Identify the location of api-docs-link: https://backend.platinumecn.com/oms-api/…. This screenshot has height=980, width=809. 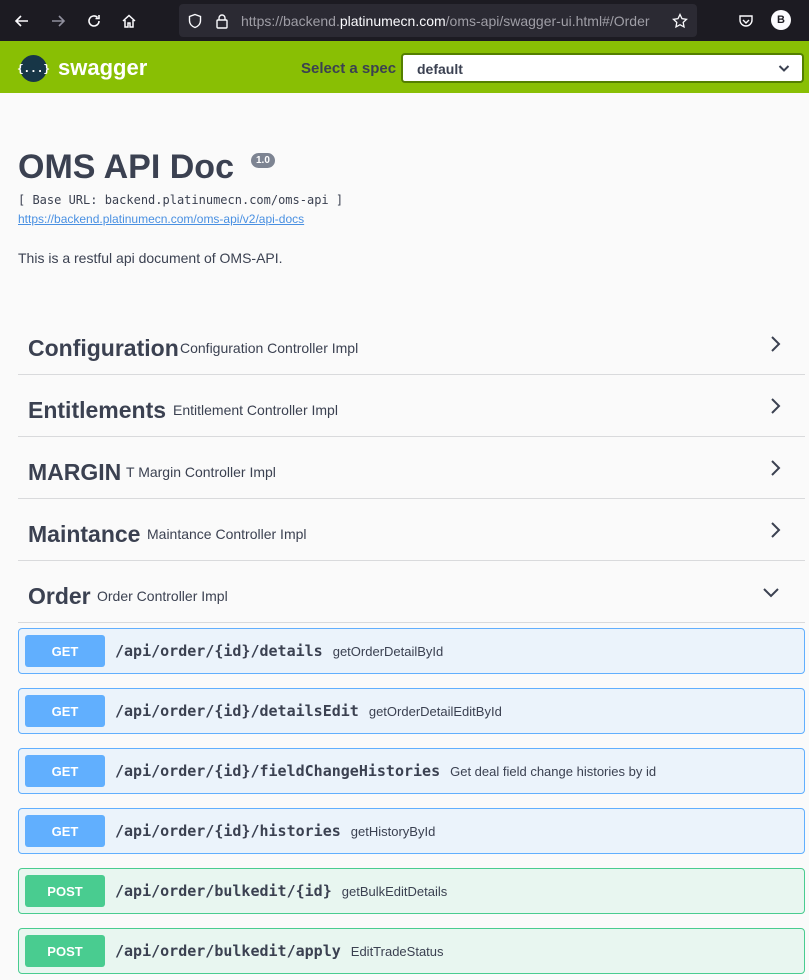
(161, 219).